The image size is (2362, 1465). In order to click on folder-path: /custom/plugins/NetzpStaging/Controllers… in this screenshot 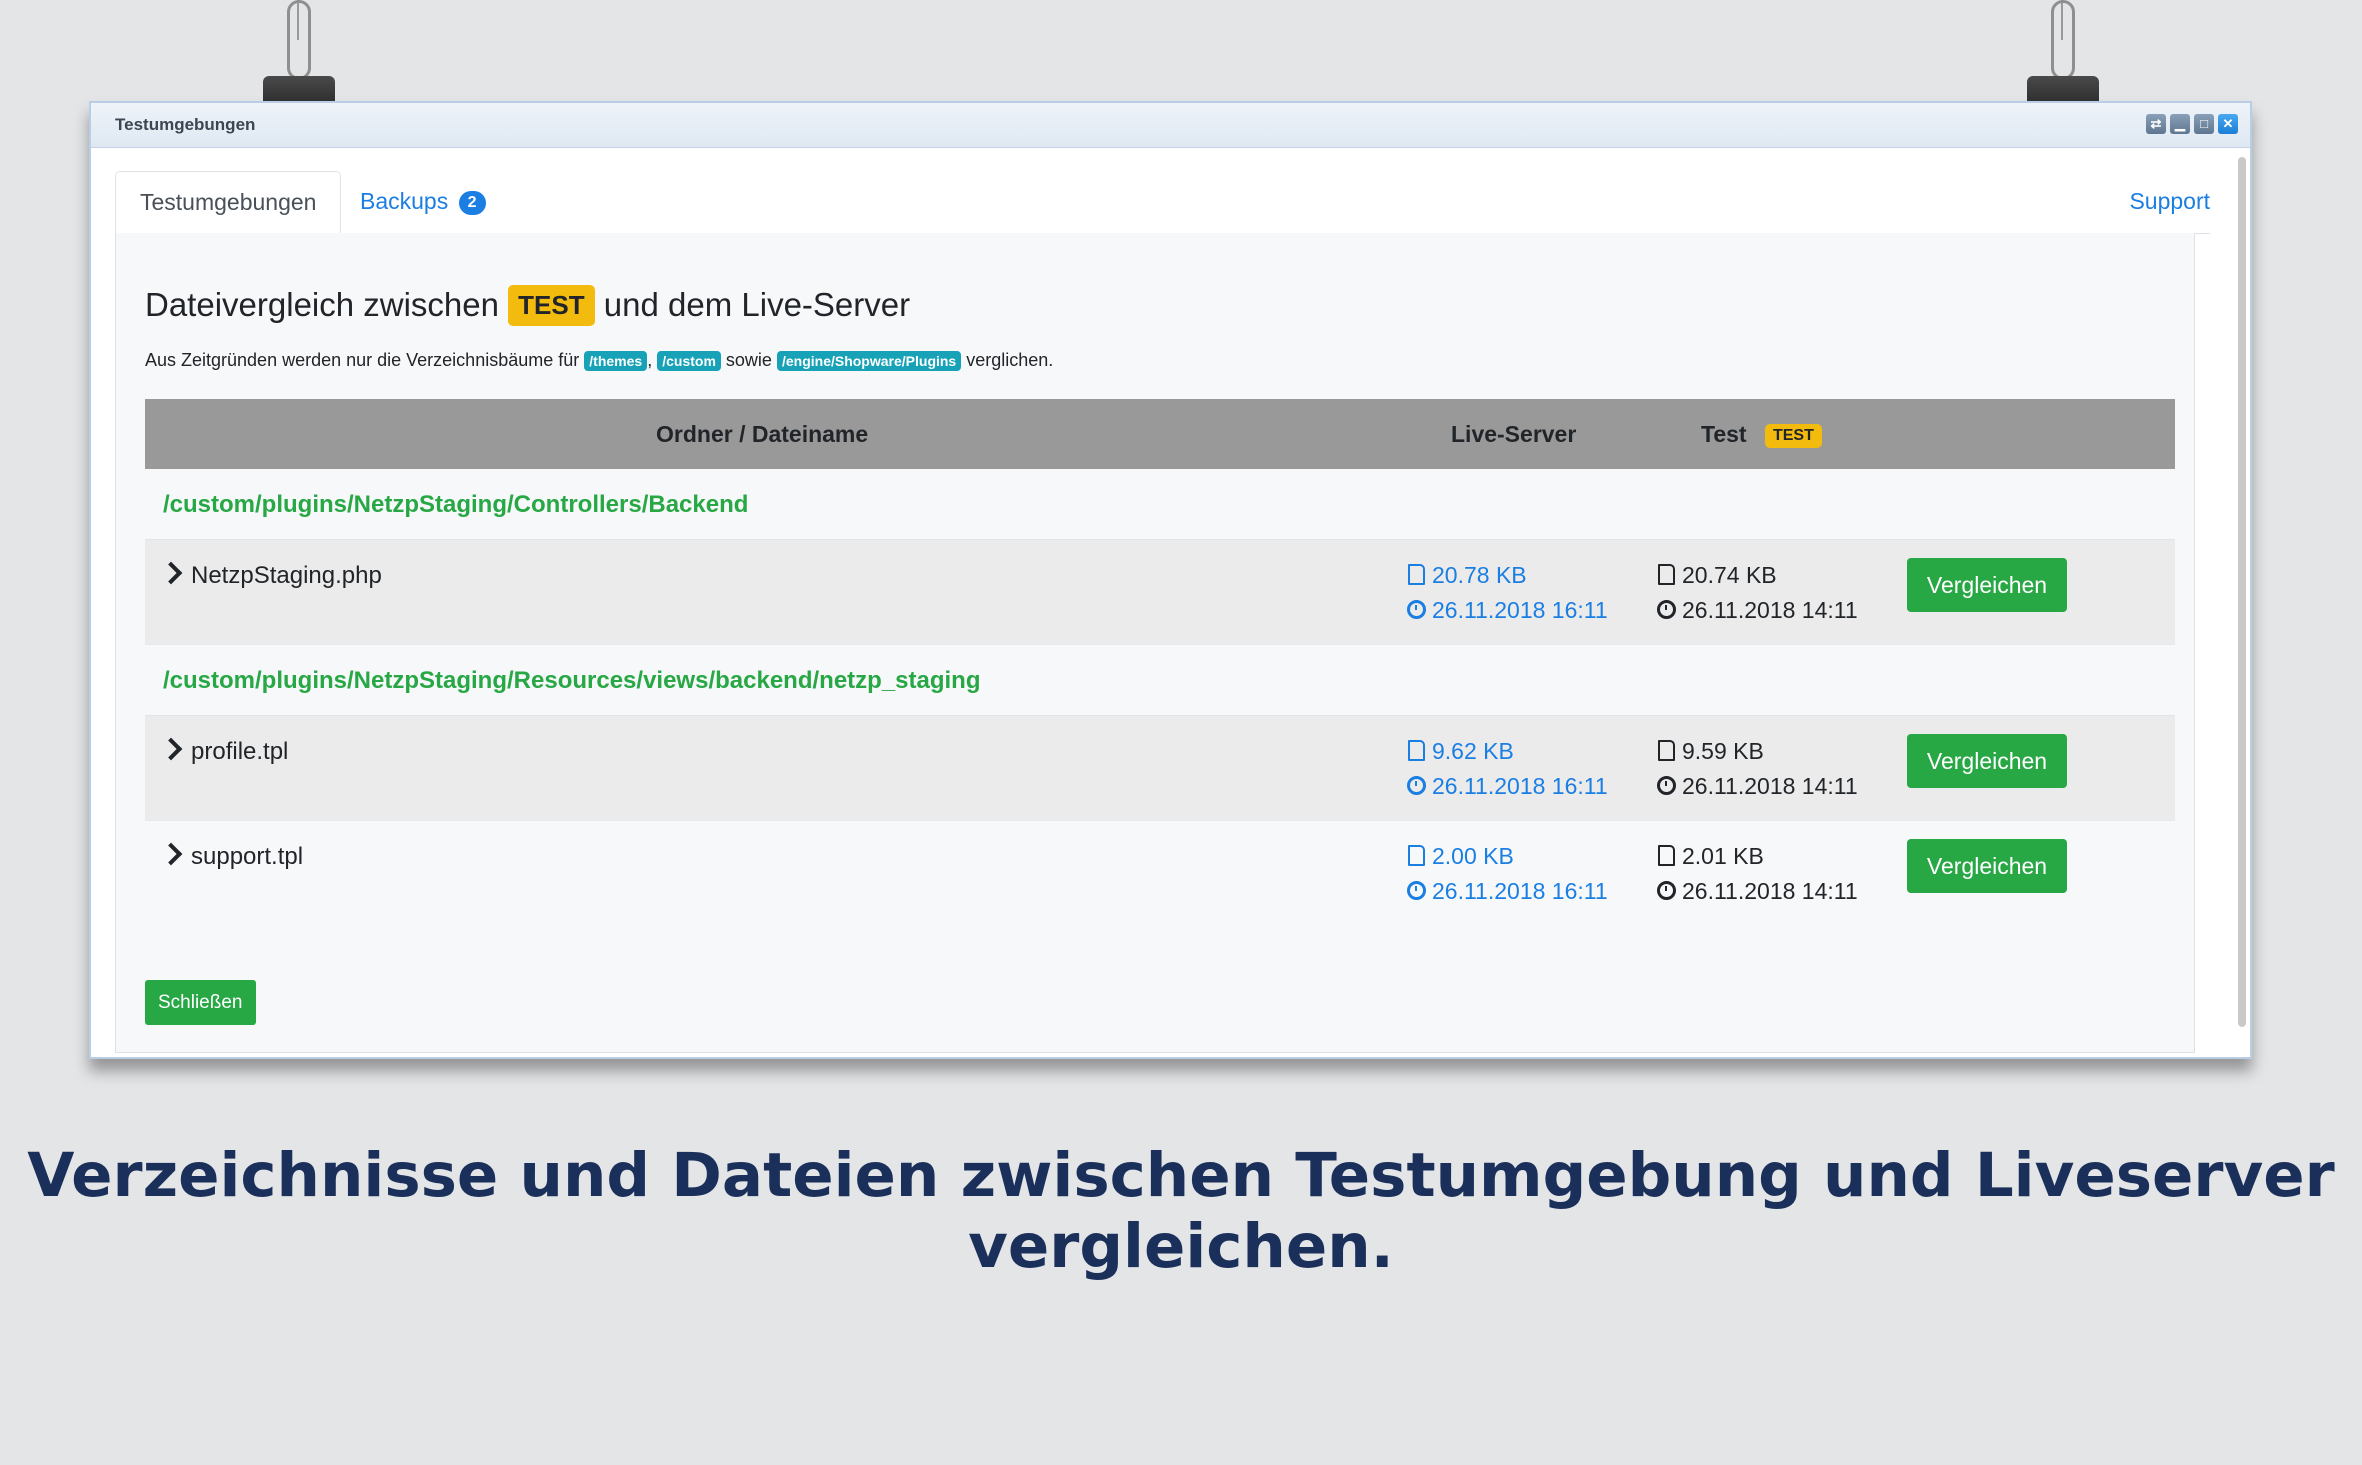, I will do `click(456, 504)`.